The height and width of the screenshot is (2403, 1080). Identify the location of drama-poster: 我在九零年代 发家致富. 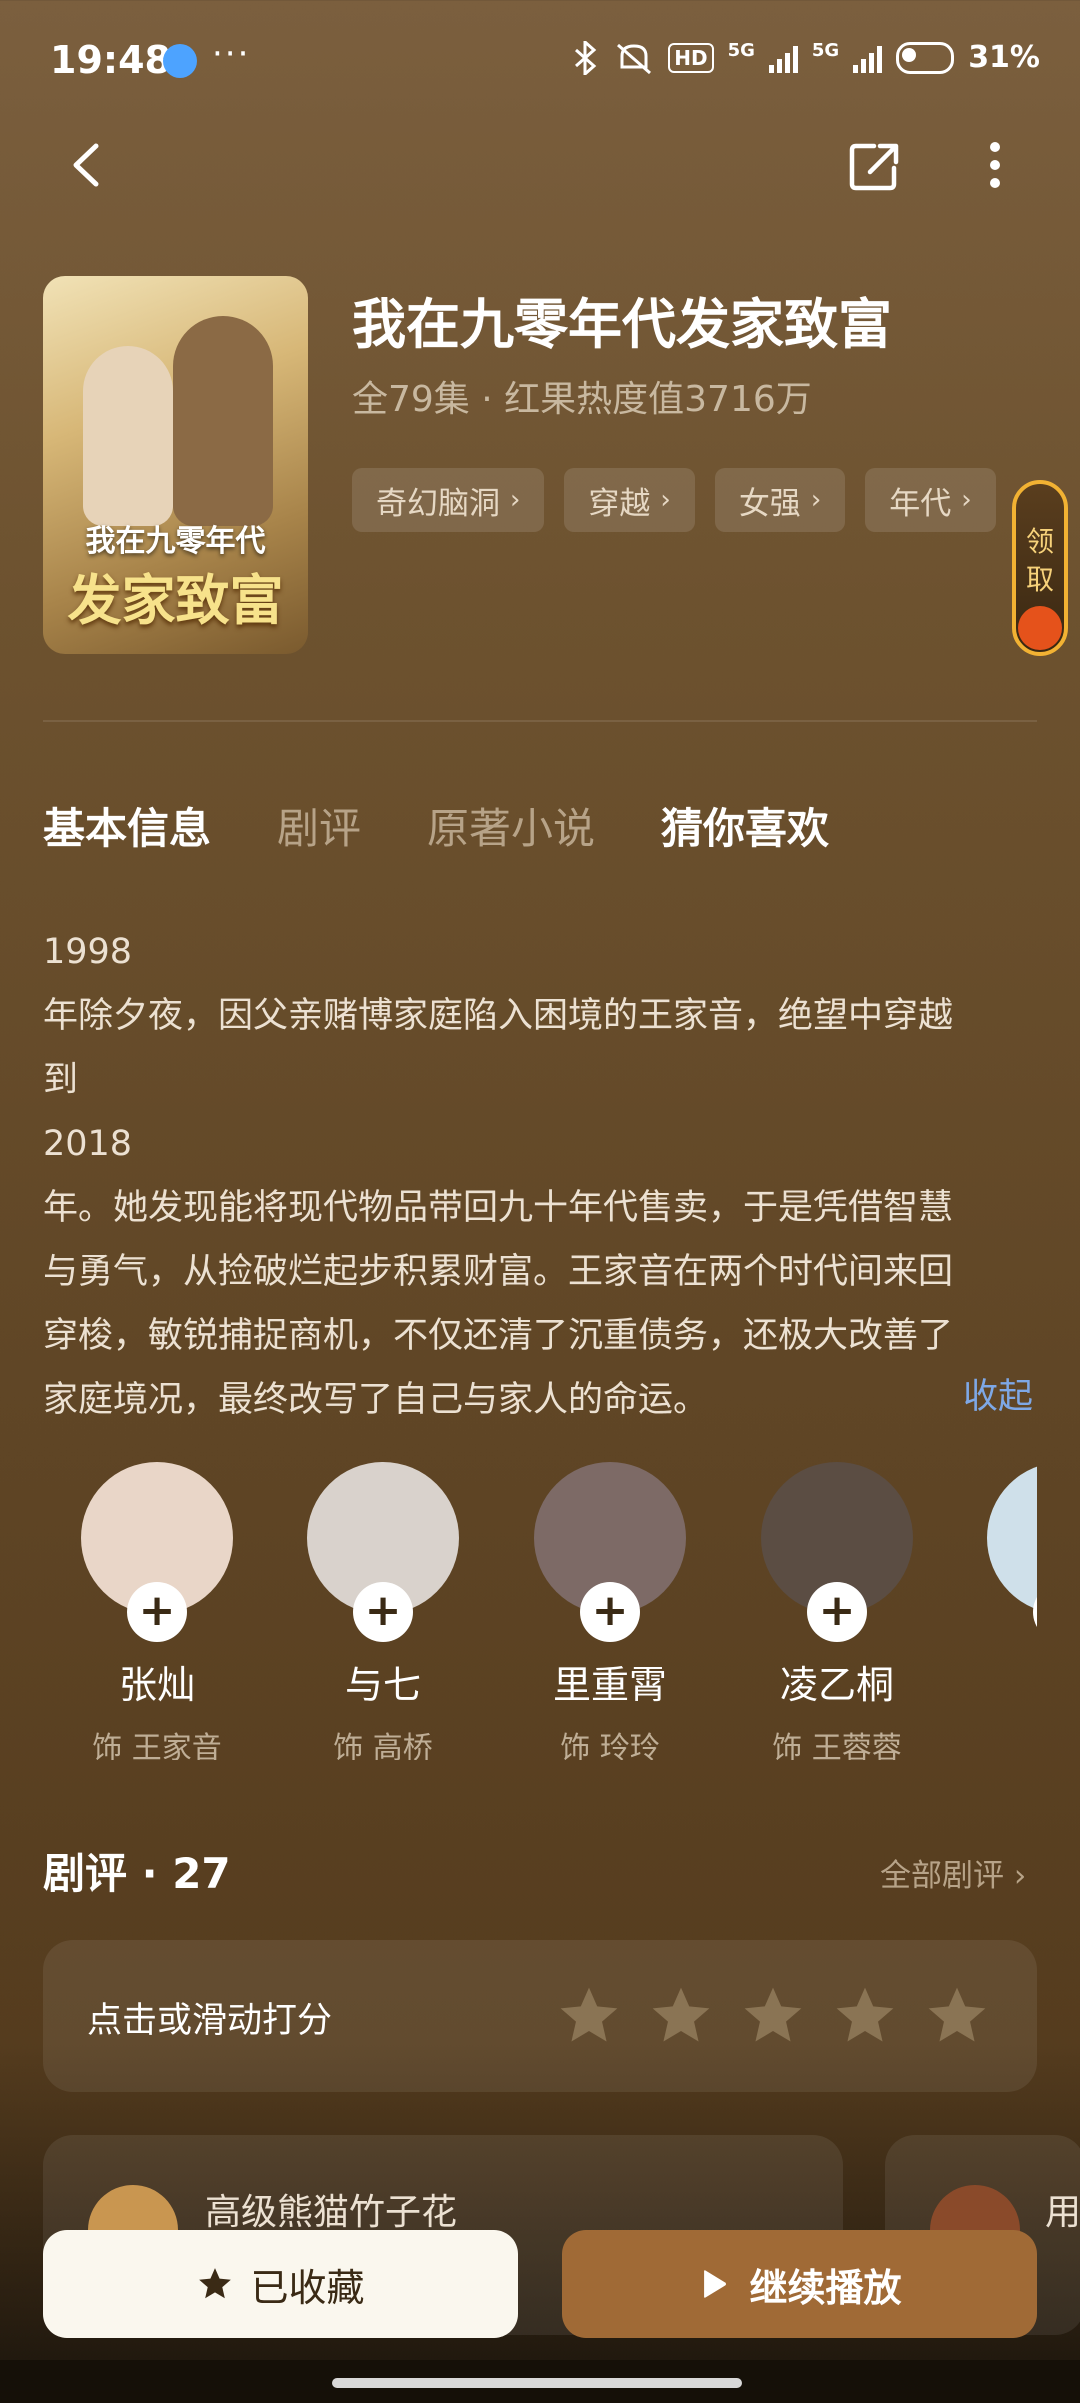
(175, 465).